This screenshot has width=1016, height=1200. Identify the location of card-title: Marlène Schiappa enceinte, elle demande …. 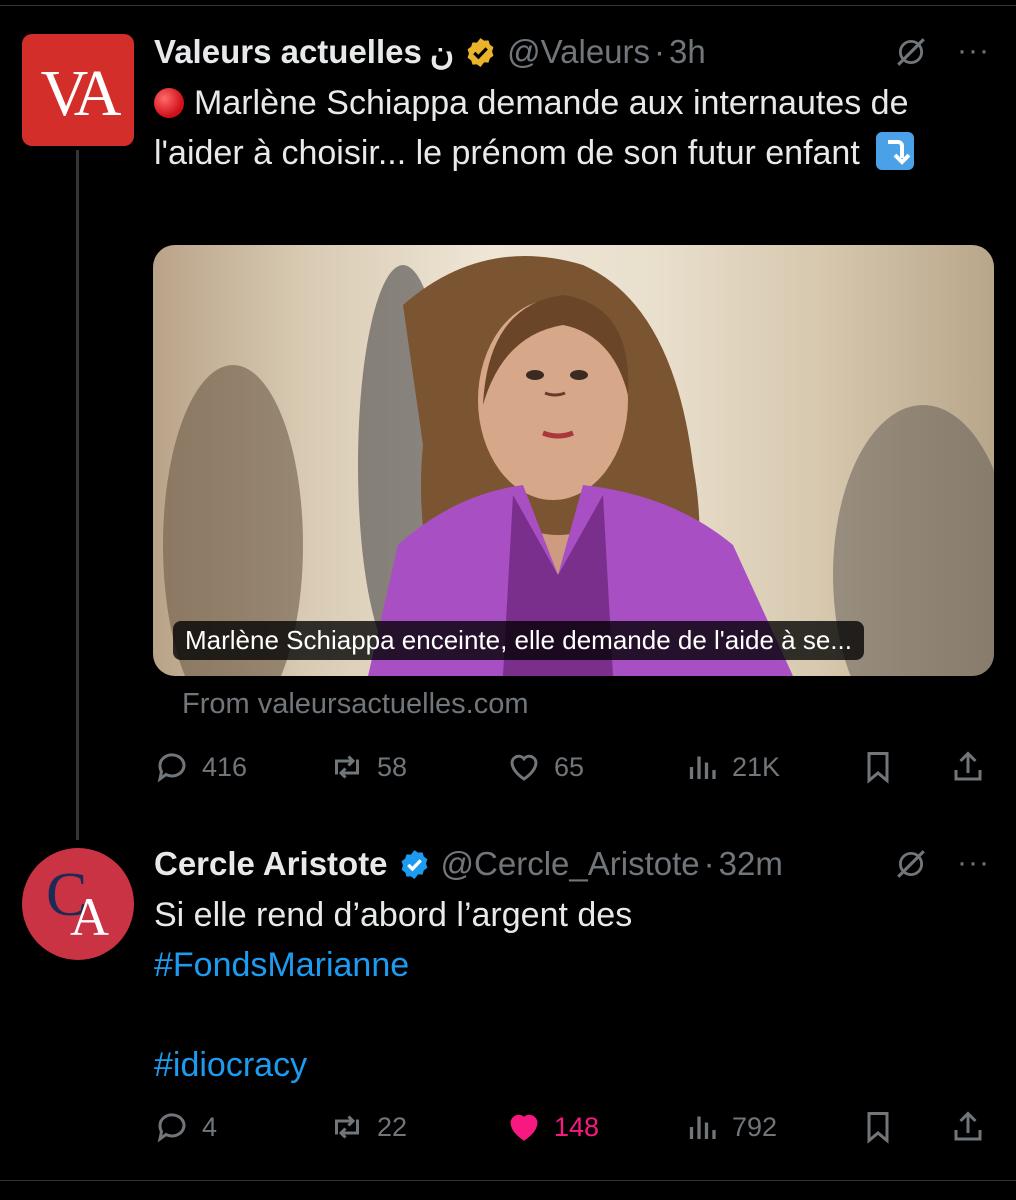
(518, 640).